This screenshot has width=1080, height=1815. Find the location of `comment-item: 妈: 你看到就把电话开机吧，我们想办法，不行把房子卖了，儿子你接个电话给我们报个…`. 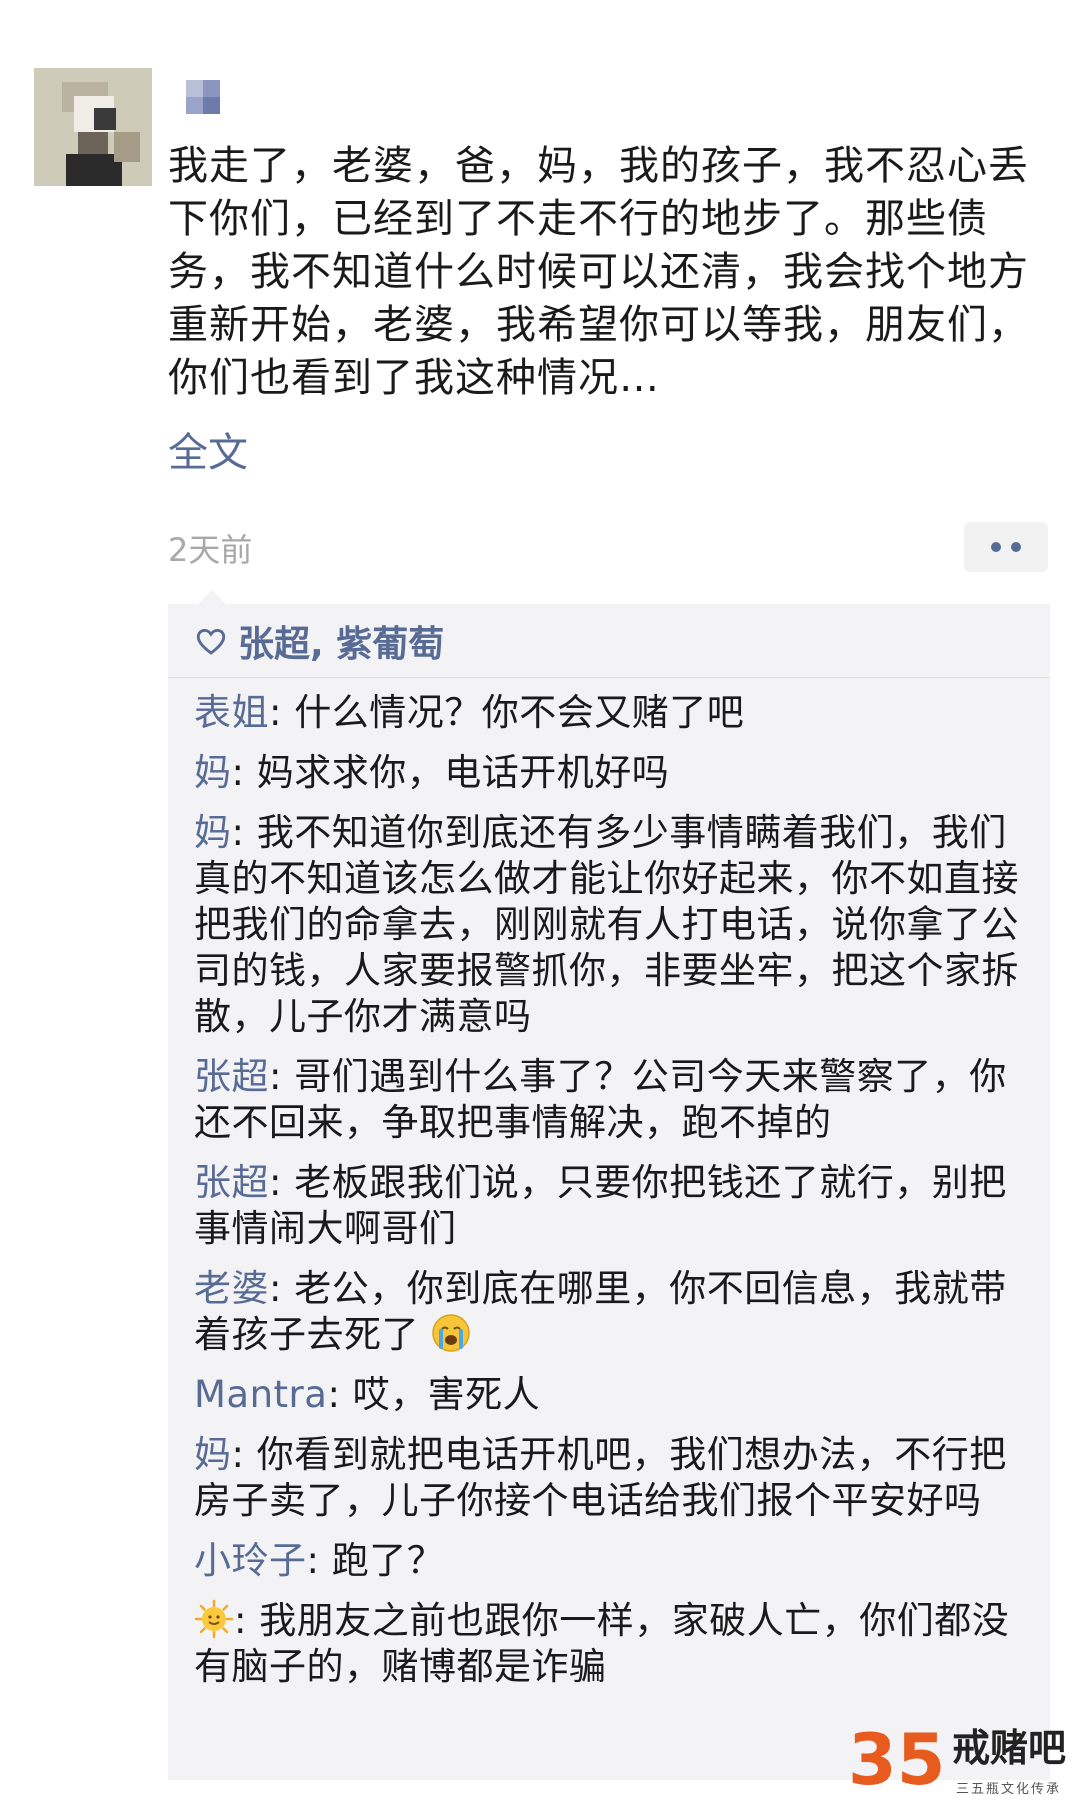

comment-item: 妈: 你看到就把电话开机吧，我们想办法，不行把房子卖了，儿子你接个电话给我们报个… is located at coordinates (614, 1478).